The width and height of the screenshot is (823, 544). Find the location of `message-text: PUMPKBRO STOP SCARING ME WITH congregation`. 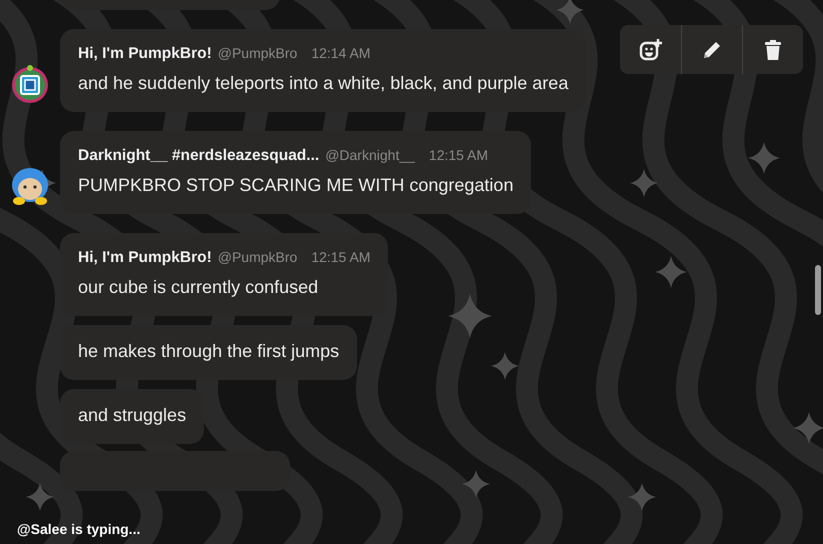

message-text: PUMPKBRO STOP SCARING ME WITH congregation is located at coordinates (296, 185).